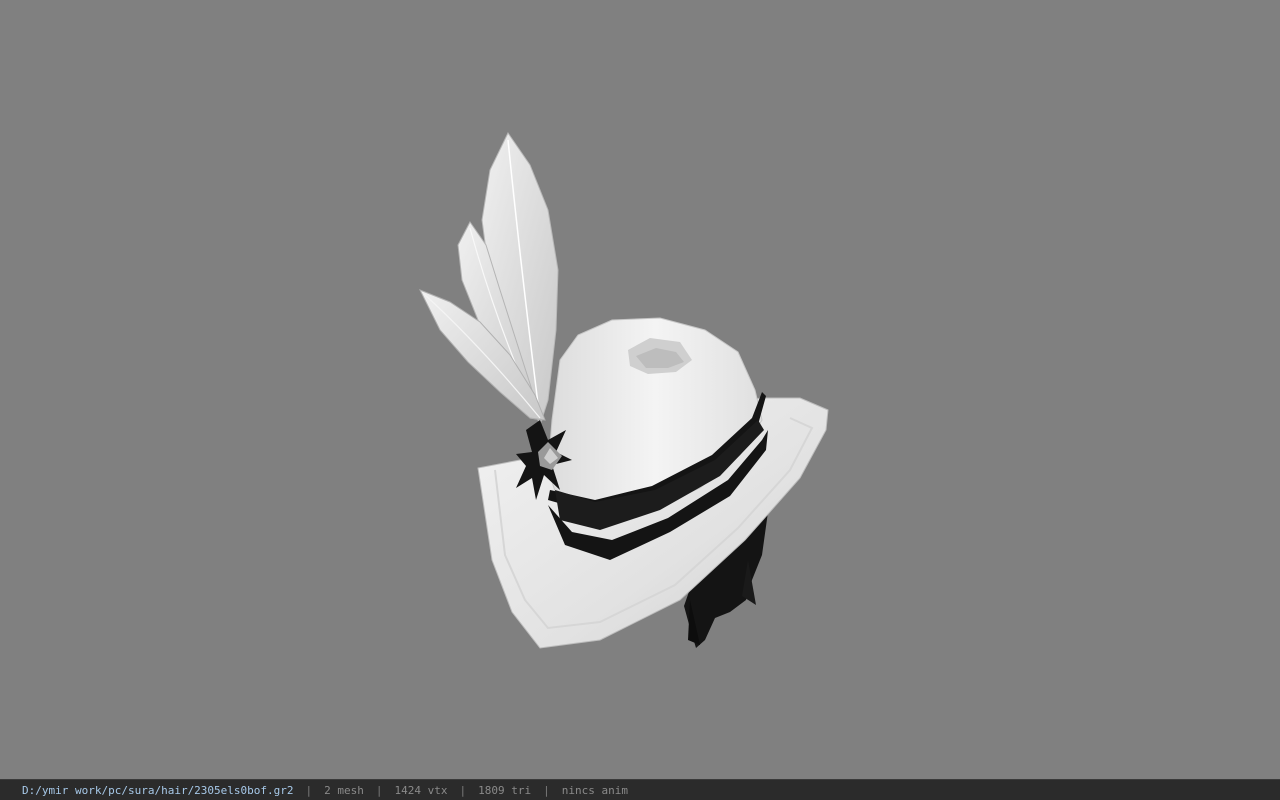  What do you see at coordinates (344, 790) in the screenshot?
I see `status-mesh-count: 2 mesh` at bounding box center [344, 790].